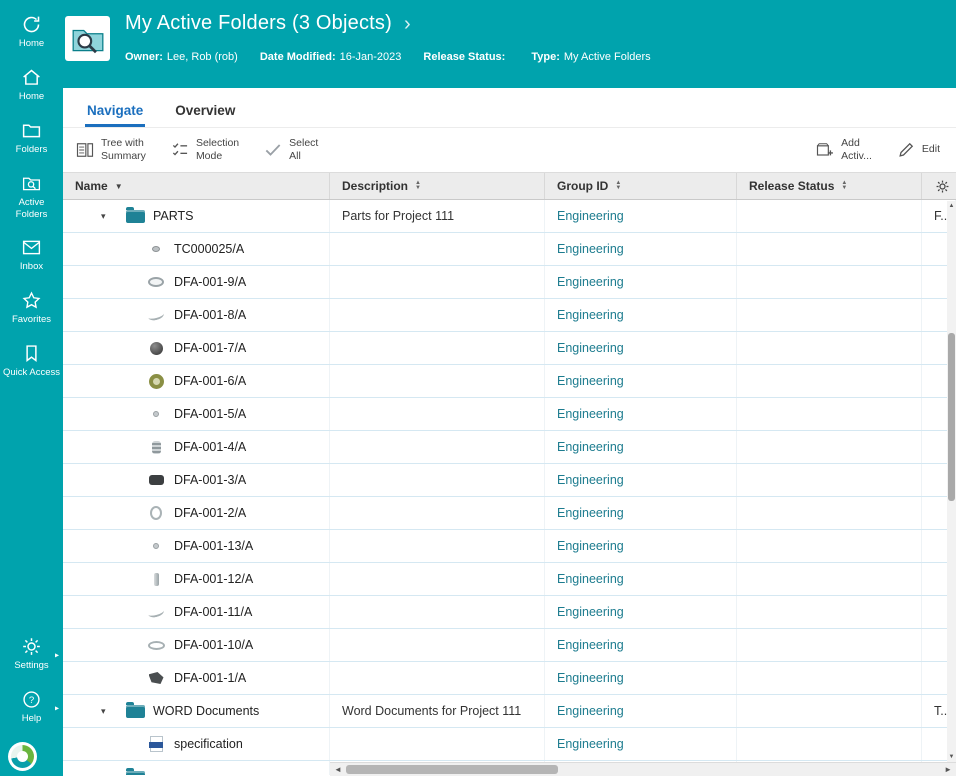 The width and height of the screenshot is (956, 776). I want to click on table-row: DFA-001-10/A Engineering, so click(509, 645).